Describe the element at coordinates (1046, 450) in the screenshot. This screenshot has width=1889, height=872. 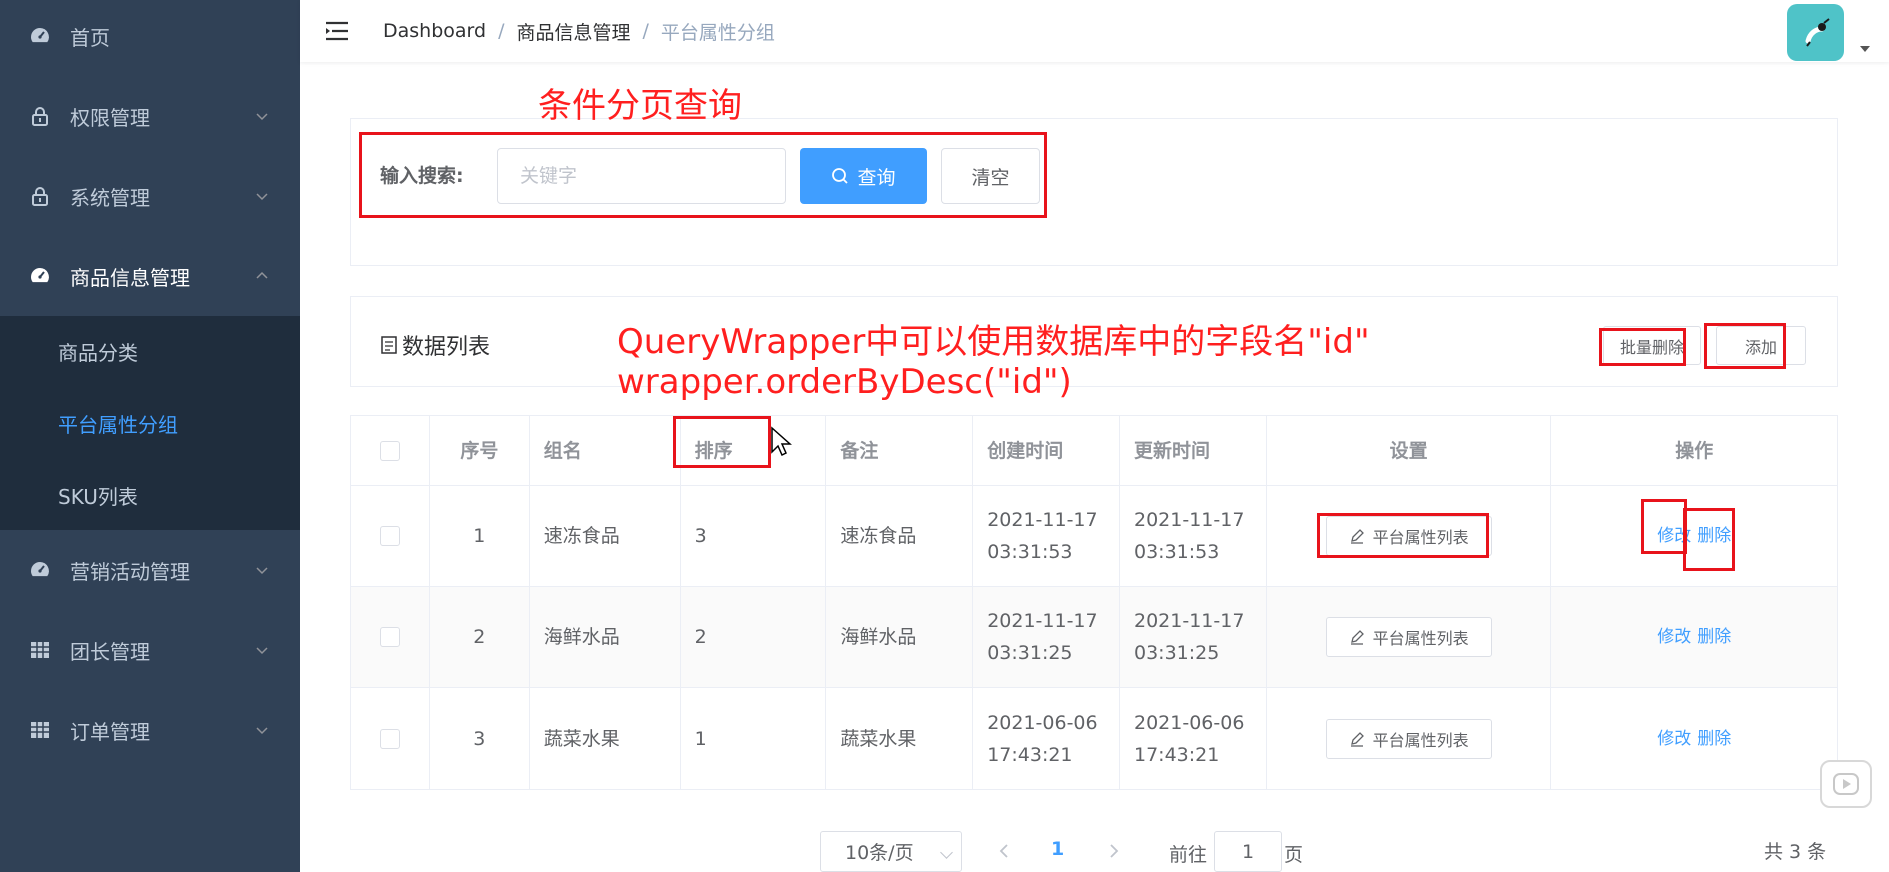
I see `table-header-cell: 创建时间` at that location.